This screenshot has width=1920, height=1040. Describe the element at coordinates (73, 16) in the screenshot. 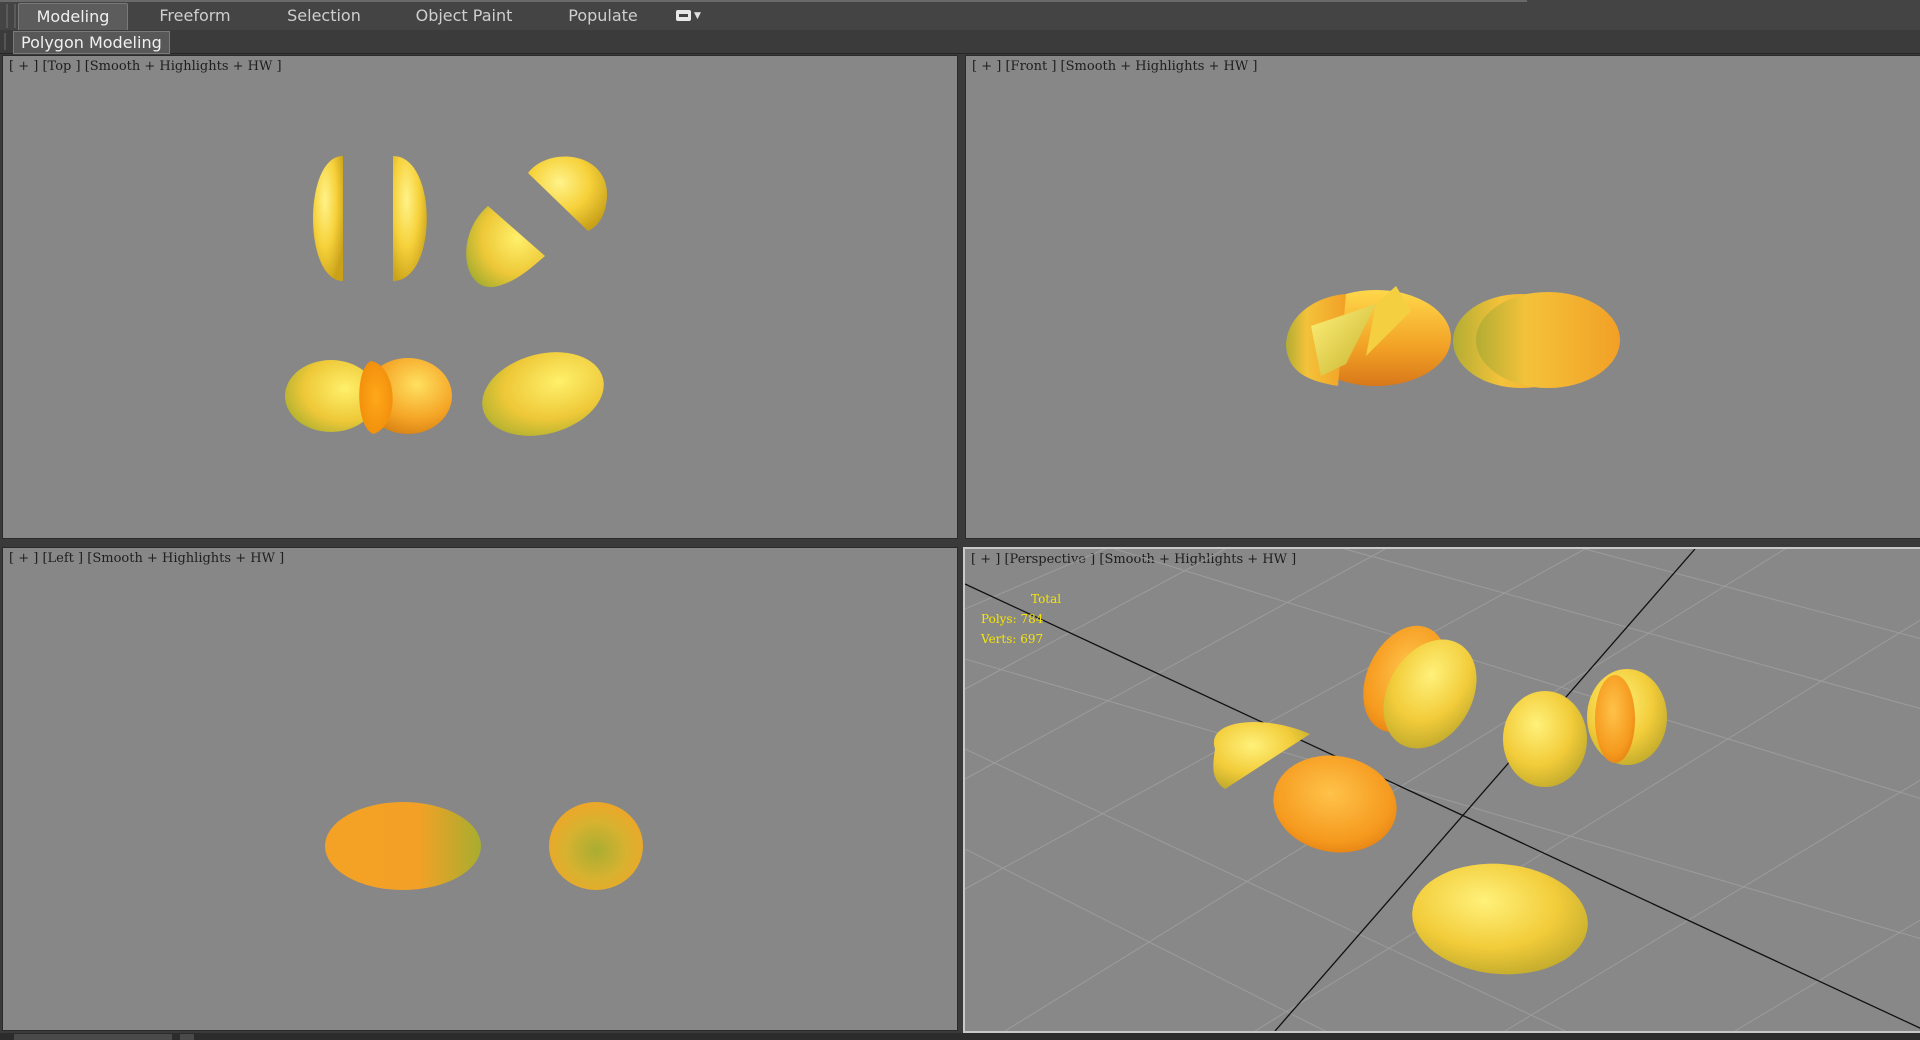

I see `tab-modeling: Modeling` at that location.